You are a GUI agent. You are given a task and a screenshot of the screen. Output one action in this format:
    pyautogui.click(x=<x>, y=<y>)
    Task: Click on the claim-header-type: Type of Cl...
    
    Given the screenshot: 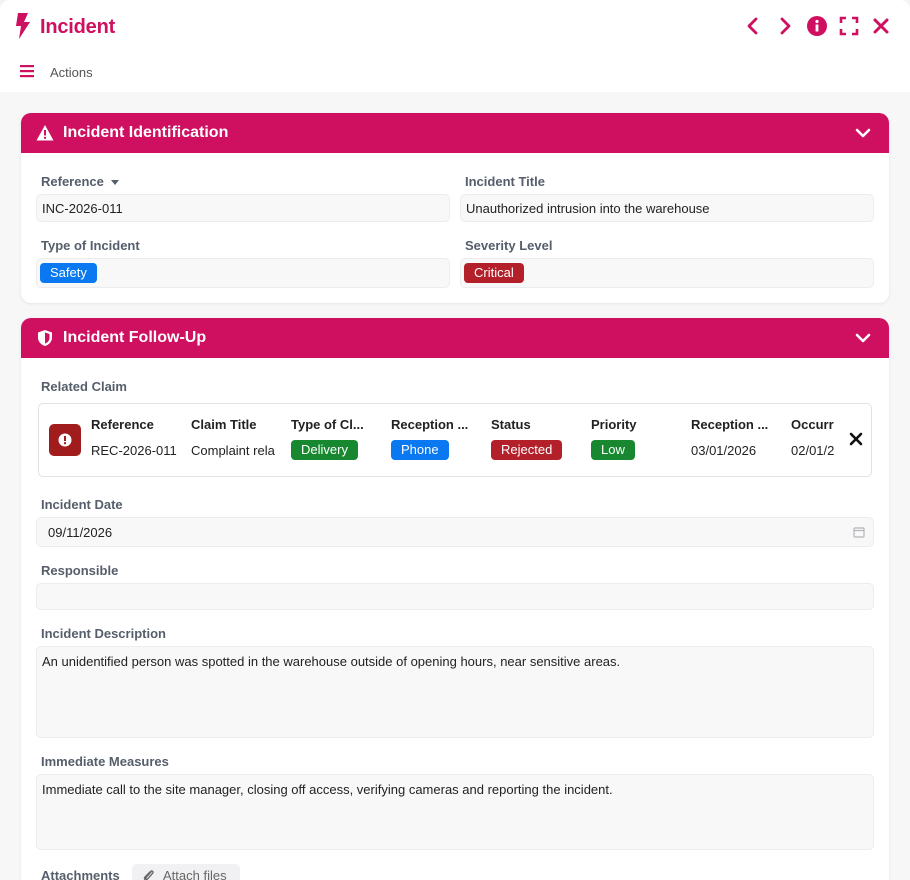 What is the action you would take?
    pyautogui.click(x=327, y=424)
    